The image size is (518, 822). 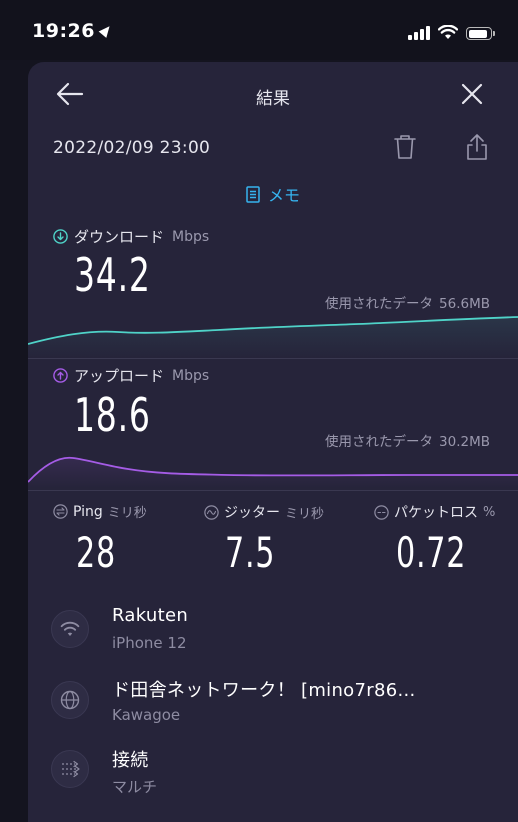 What do you see at coordinates (211, 512) in the screenshot?
I see `jitter-icon` at bounding box center [211, 512].